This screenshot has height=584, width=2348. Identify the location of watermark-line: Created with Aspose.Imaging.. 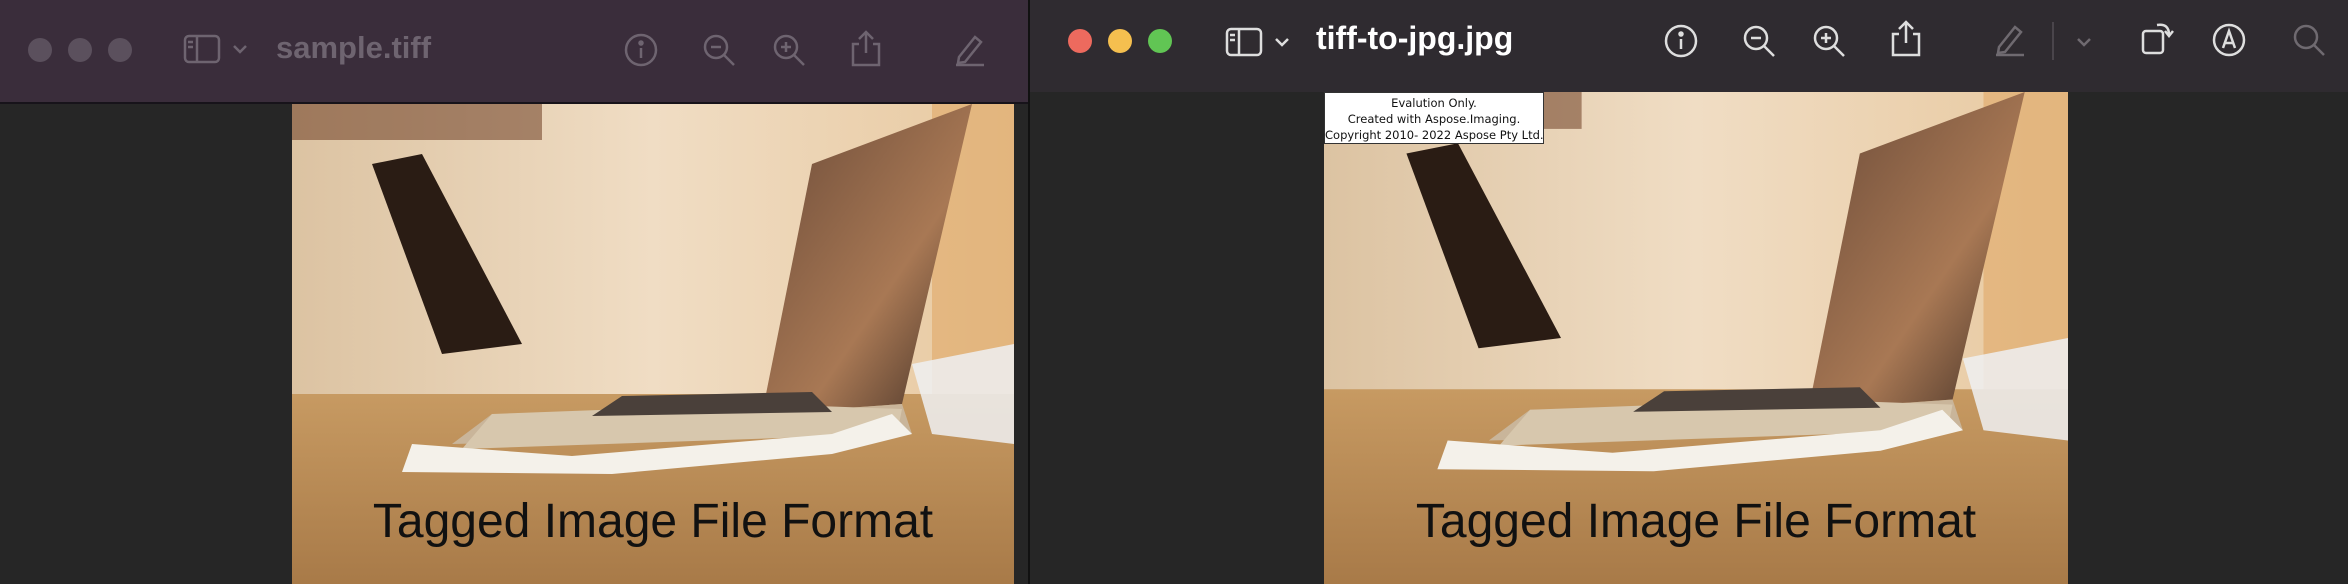
(1434, 119).